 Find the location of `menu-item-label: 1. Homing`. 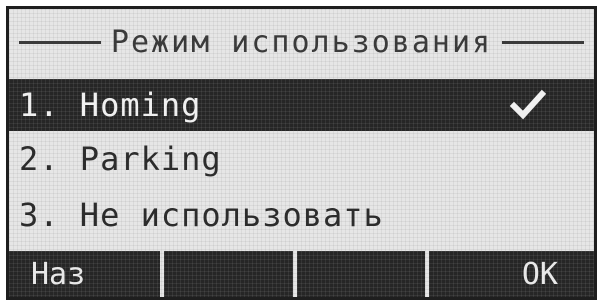

menu-item-label: 1. Homing is located at coordinates (110, 105).